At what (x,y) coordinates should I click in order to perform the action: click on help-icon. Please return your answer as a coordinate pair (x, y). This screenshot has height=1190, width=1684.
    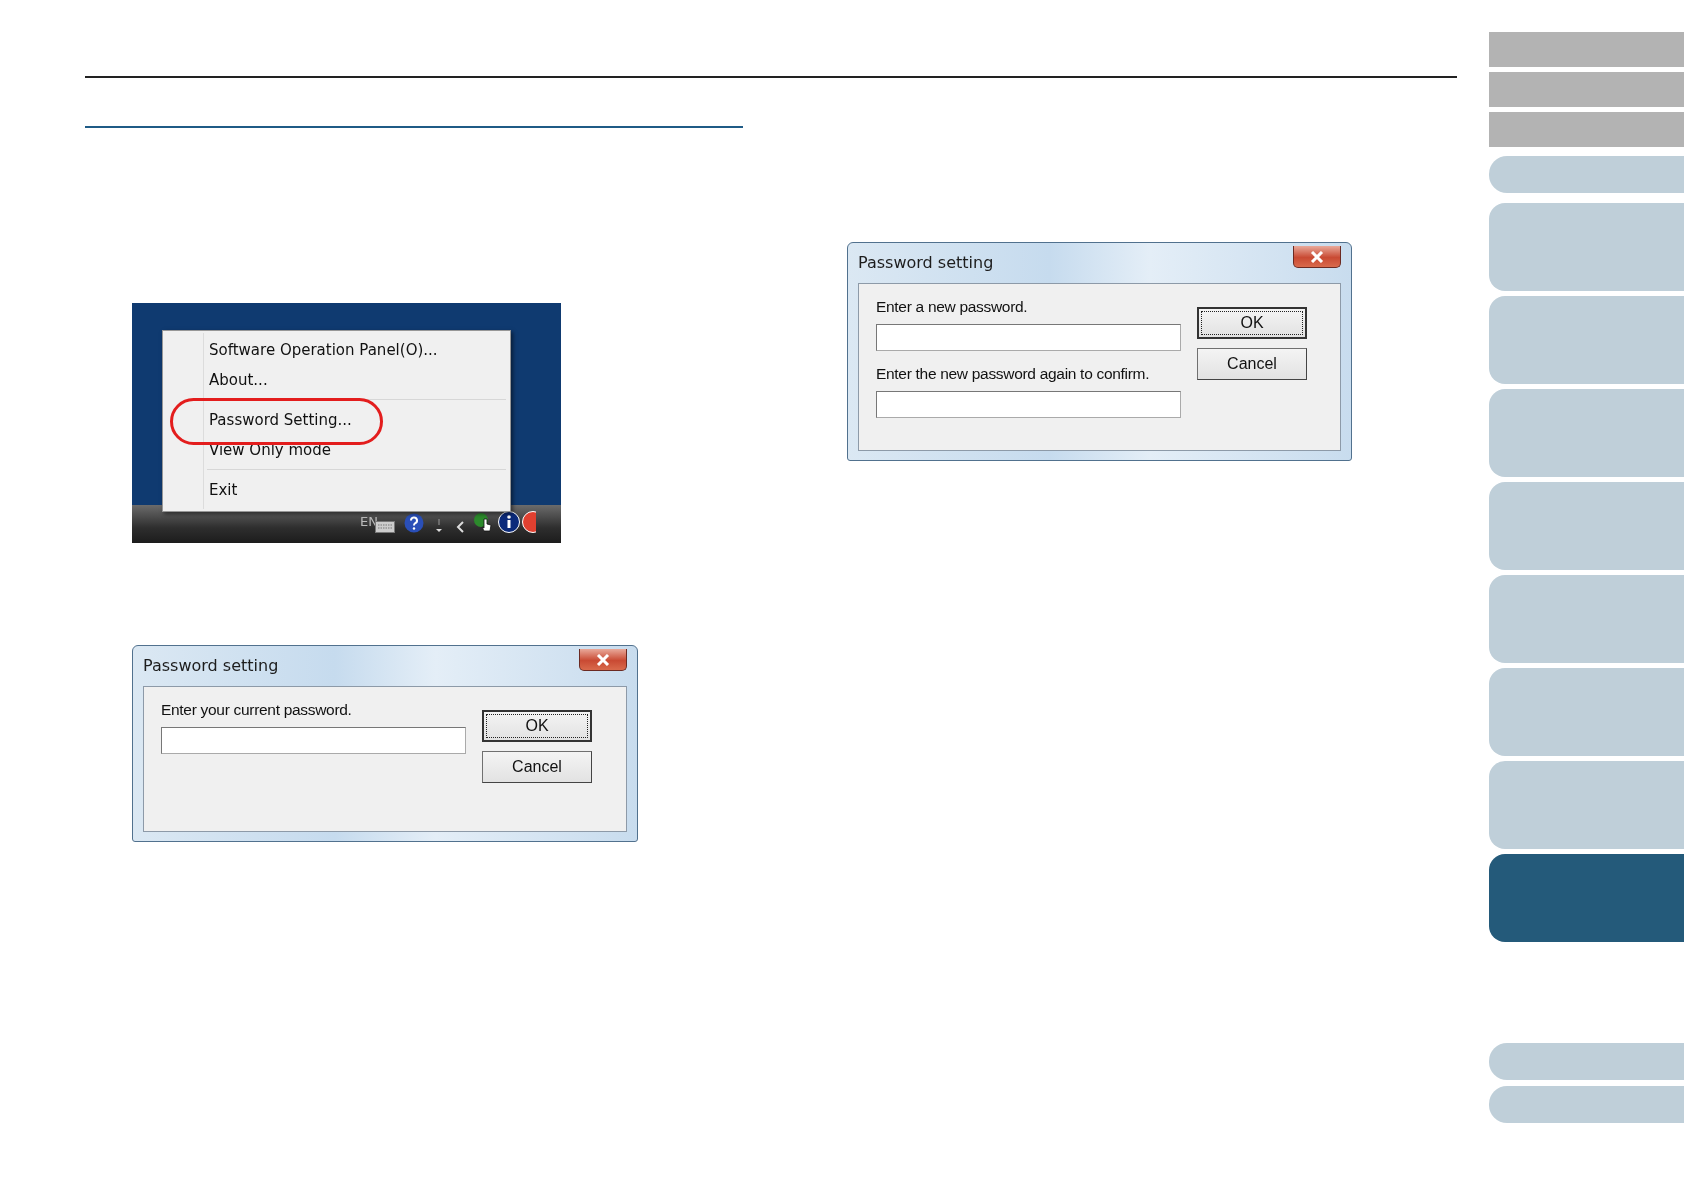
    Looking at the image, I should click on (414, 523).